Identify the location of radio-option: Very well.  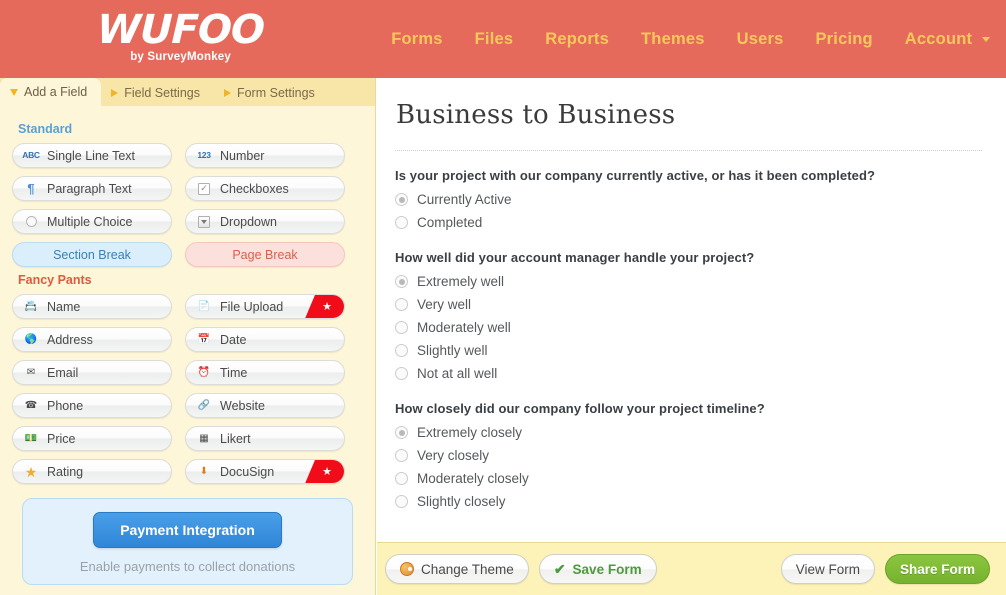
(688, 304).